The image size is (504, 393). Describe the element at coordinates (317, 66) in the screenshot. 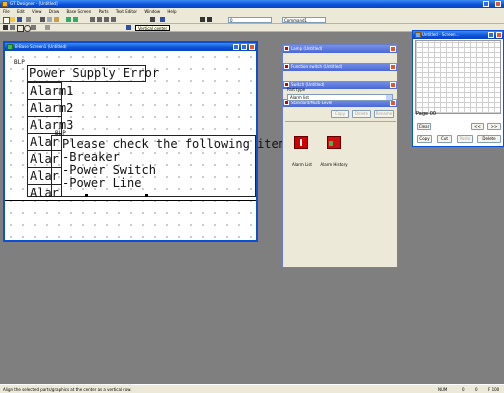

I see `palette-bar-function-switch-label: Function switch (Untitled)` at that location.